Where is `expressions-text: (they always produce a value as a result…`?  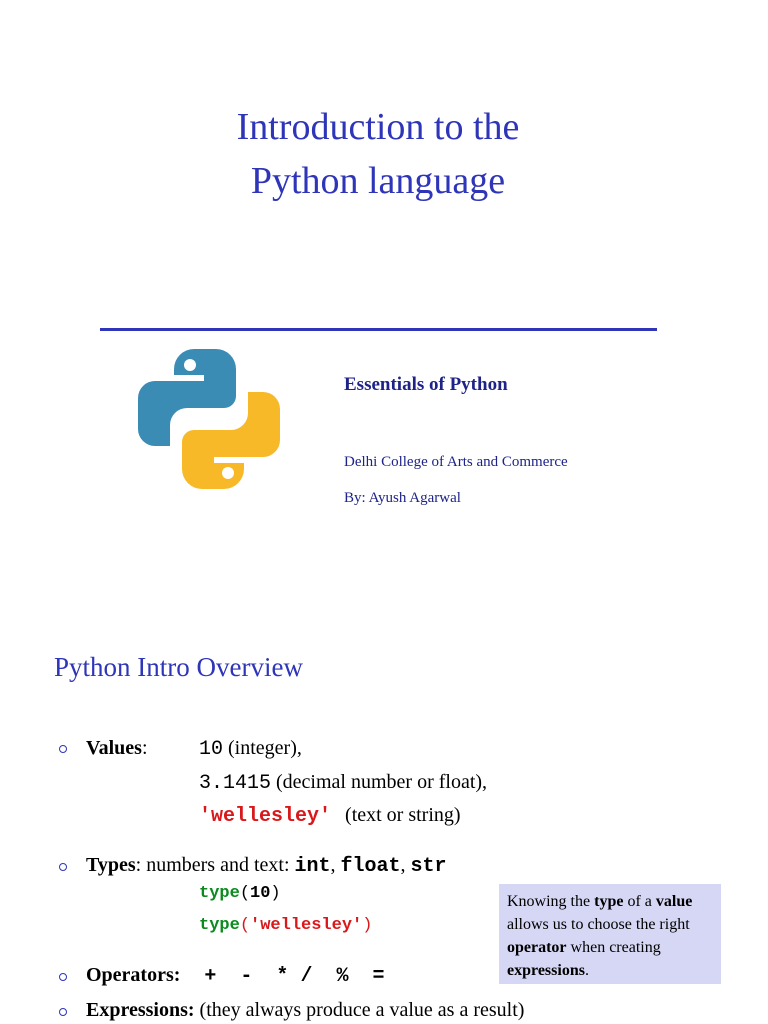
expressions-text: (they always produce a value as a result… is located at coordinates (359, 1010).